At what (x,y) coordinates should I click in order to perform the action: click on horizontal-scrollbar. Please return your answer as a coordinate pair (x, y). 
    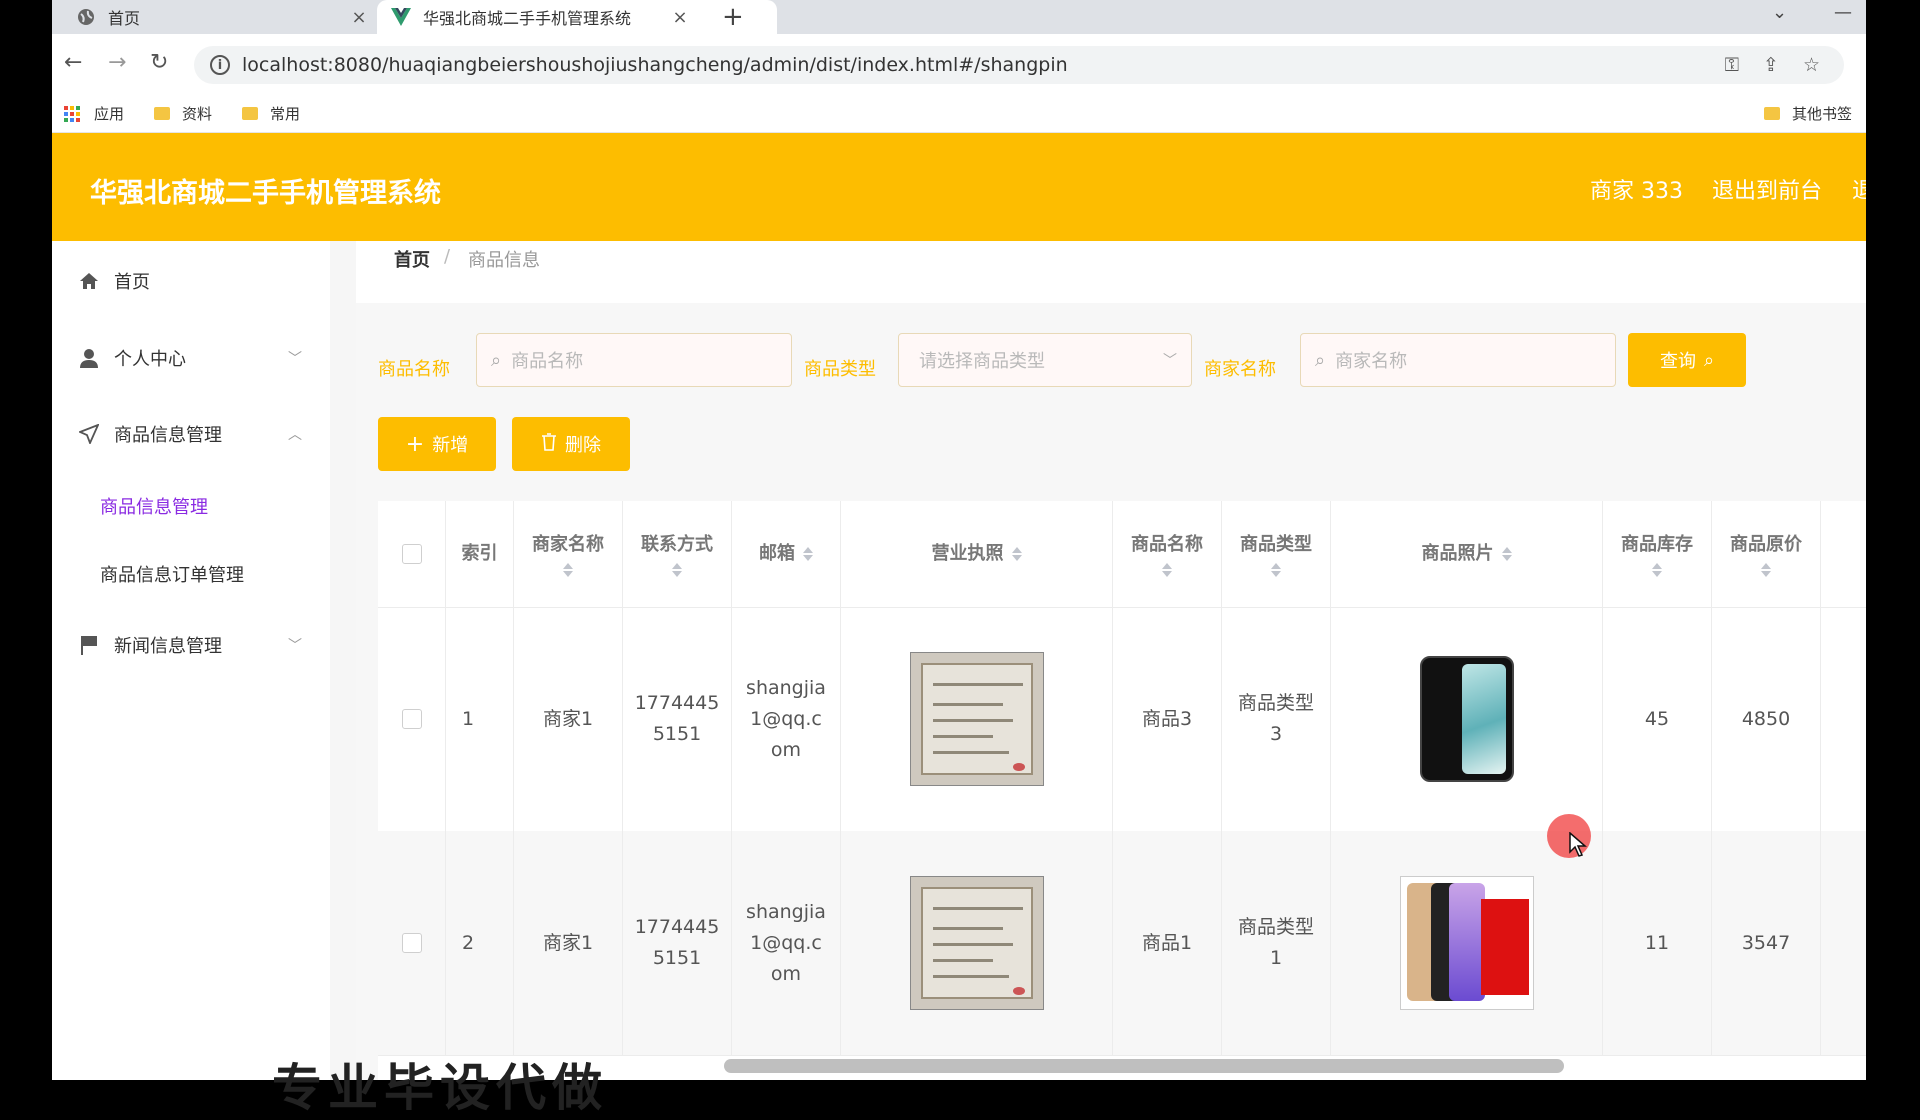
    Looking at the image, I should click on (1144, 1066).